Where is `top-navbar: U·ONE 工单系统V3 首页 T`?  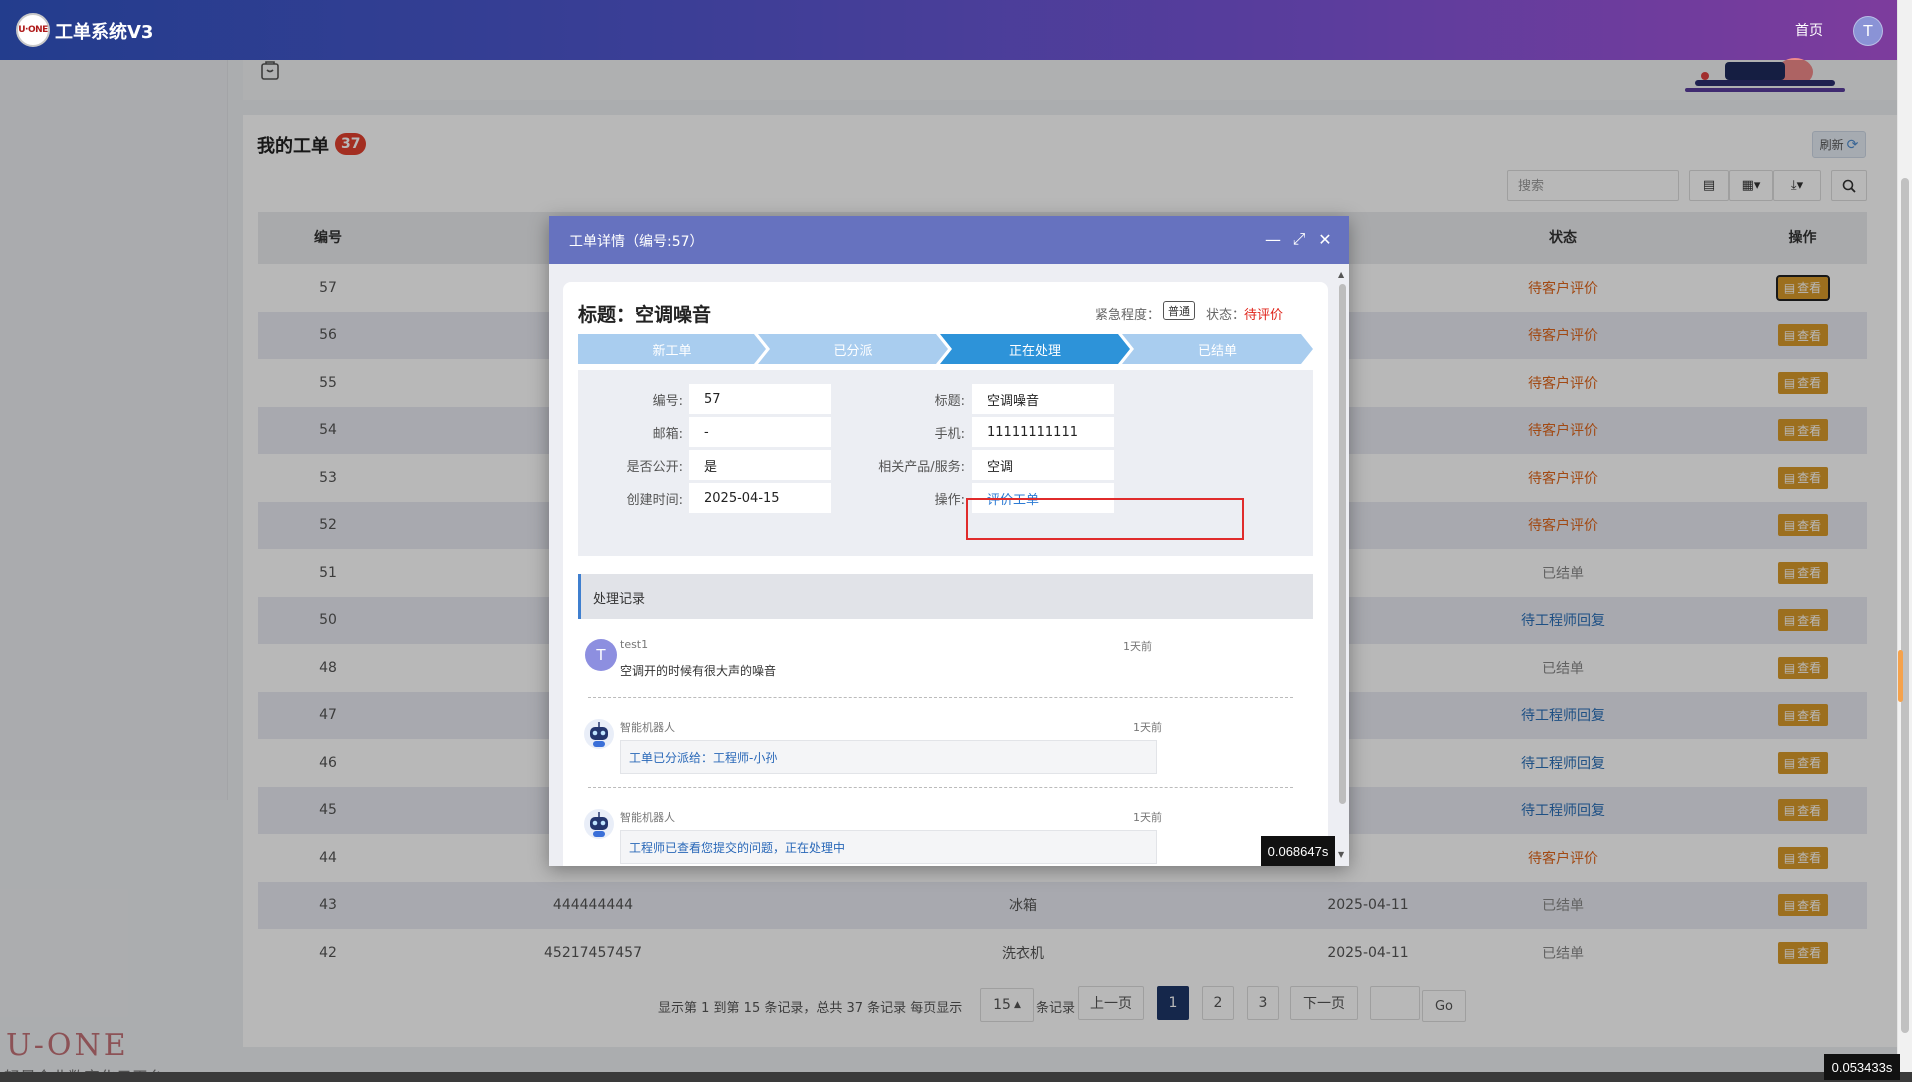
top-navbar: U·ONE 工单系统V3 首页 T is located at coordinates (948, 30).